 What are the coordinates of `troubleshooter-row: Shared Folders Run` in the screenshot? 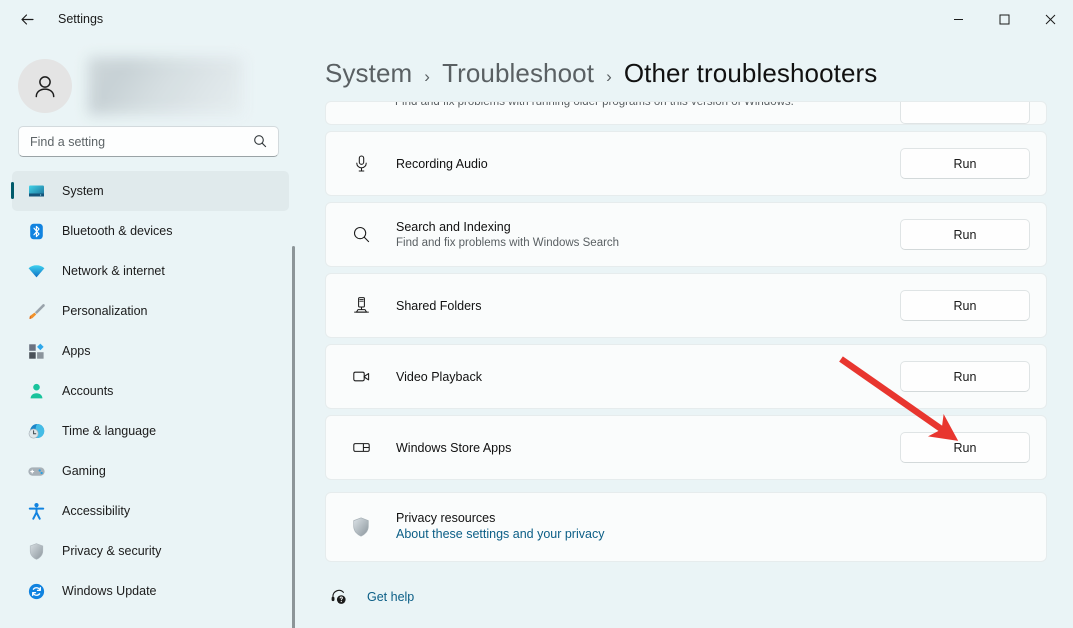 It's located at (686, 305).